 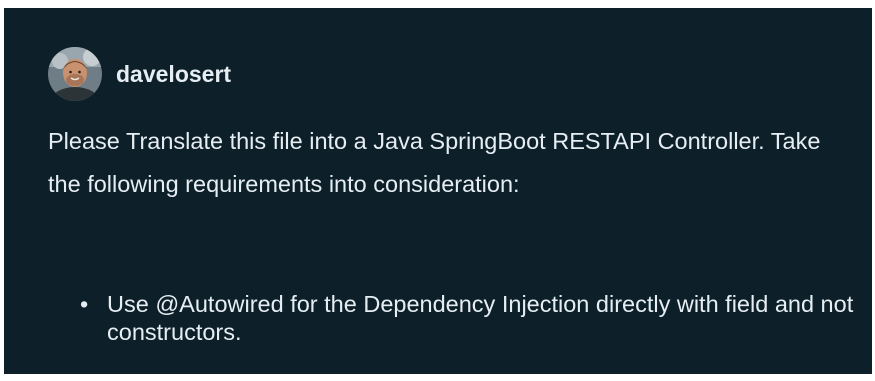 I want to click on user-avatar-icon, so click(x=75, y=74).